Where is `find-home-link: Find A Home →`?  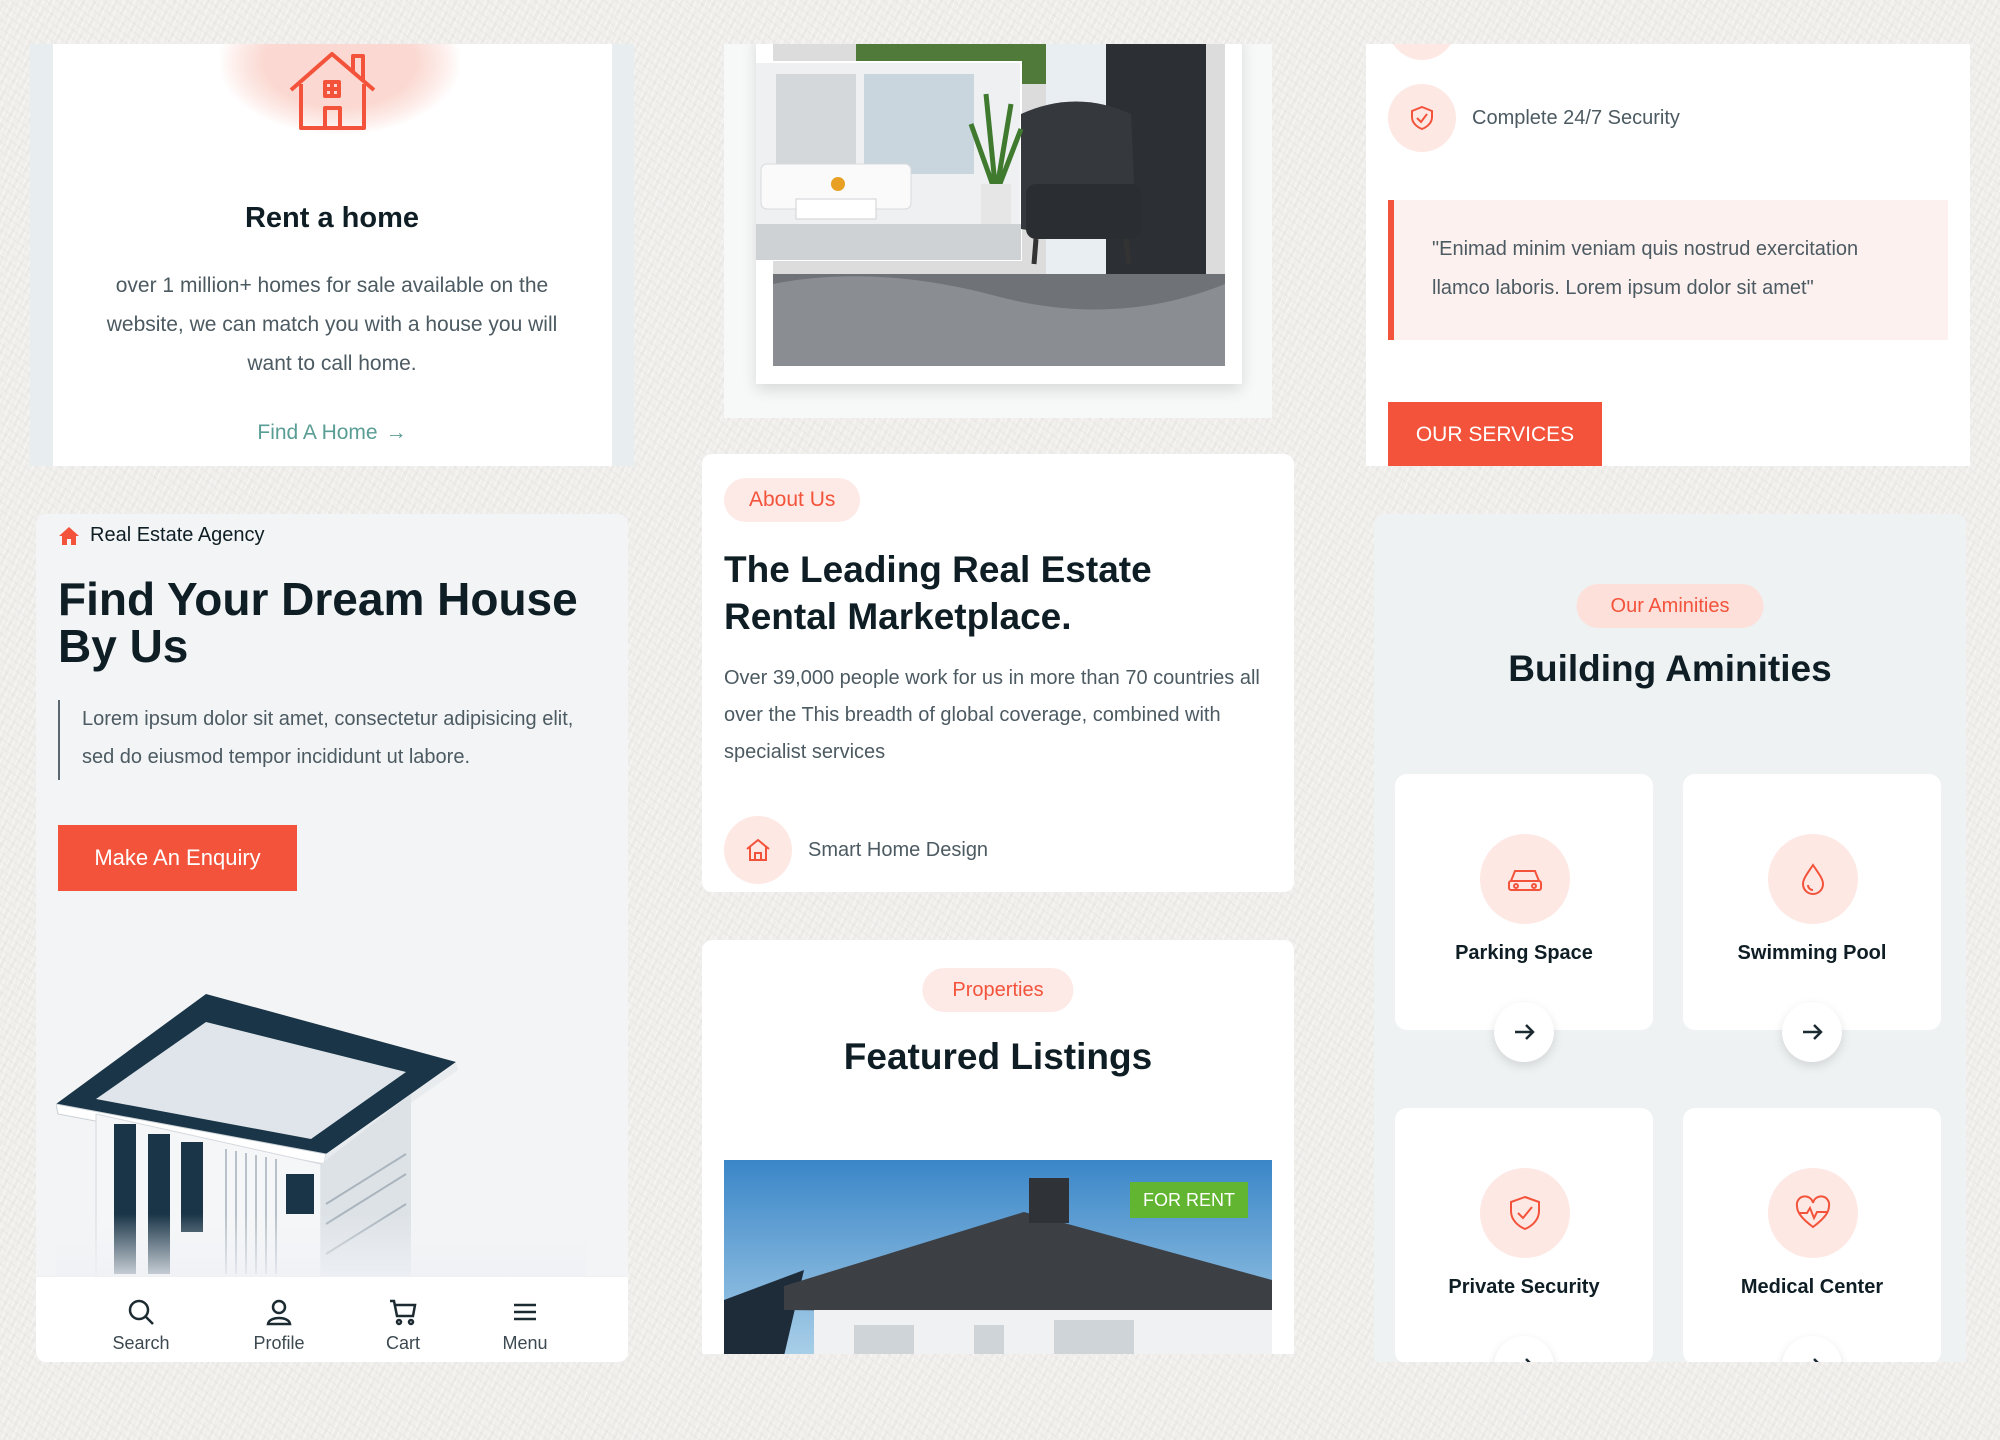
find-home-link: Find A Home → is located at coordinates (332, 433).